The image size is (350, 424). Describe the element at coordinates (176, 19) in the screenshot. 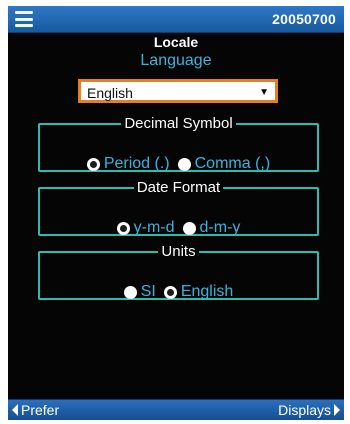

I see `top-bar: 20050700` at that location.